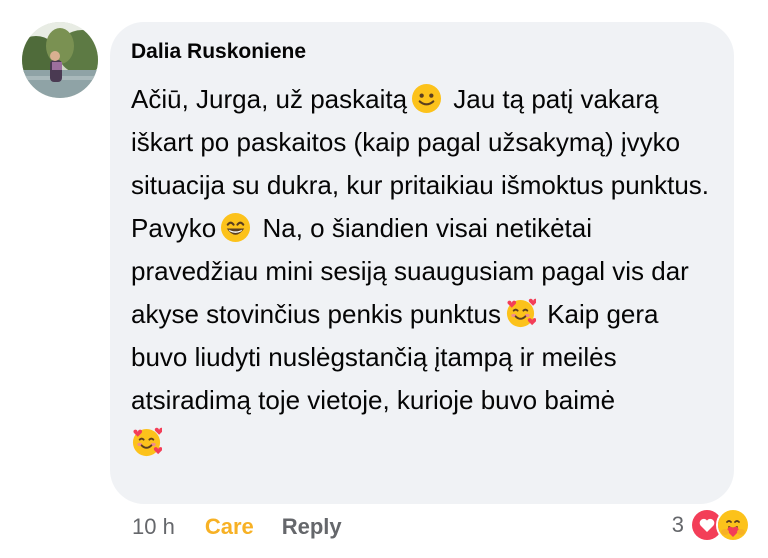 This screenshot has width=768, height=558. I want to click on reaction-count: 3, so click(677, 524).